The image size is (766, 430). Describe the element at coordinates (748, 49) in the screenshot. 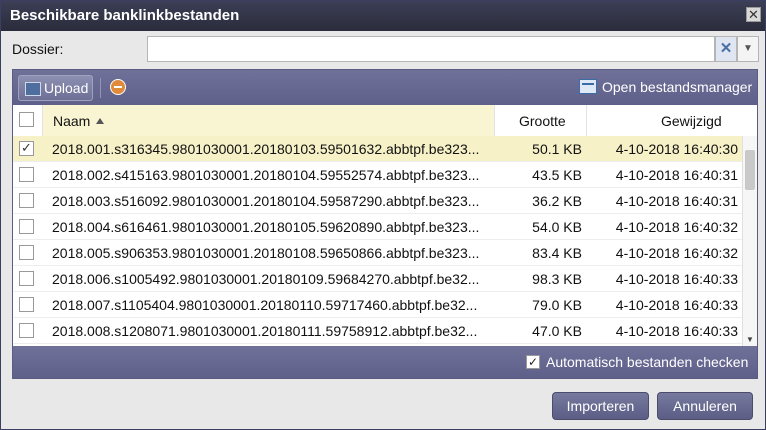

I see `chevron-down-icon: ▼` at that location.